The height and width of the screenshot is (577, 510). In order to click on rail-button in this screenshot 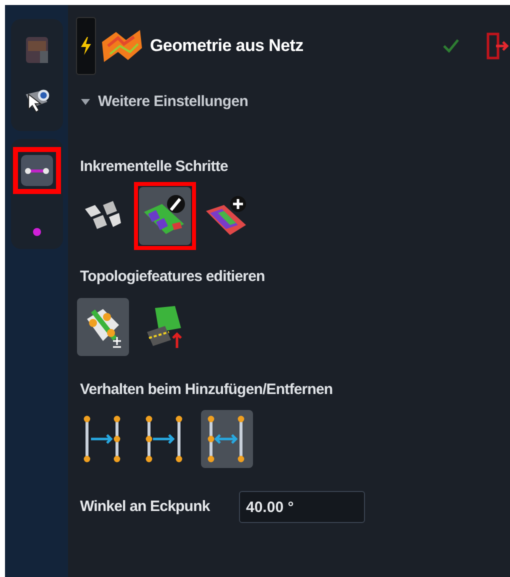, I will do `click(36, 170)`.